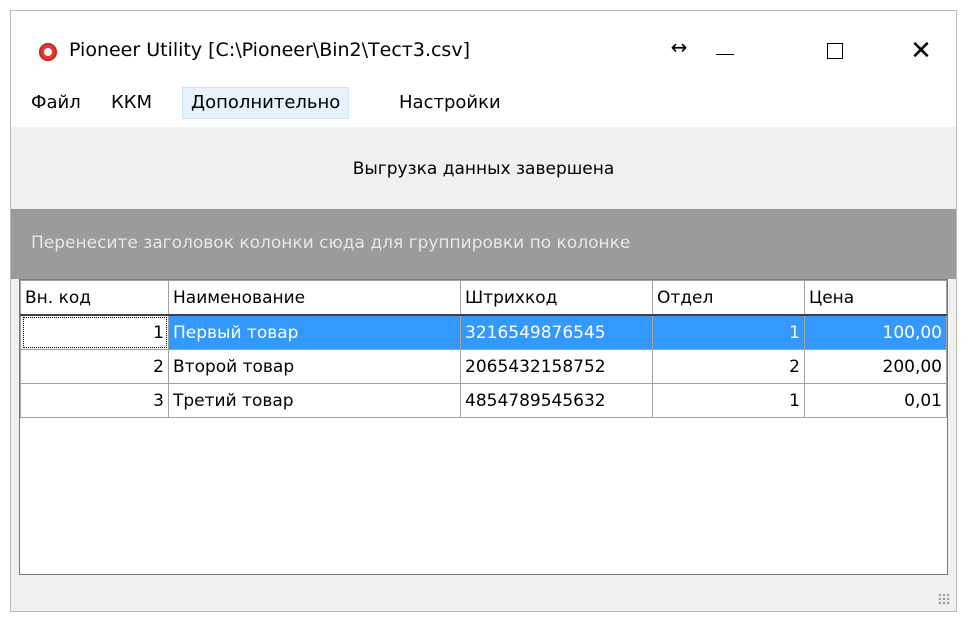 Image resolution: width=968 pixels, height=623 pixels. I want to click on cell-code: 2, so click(94, 366).